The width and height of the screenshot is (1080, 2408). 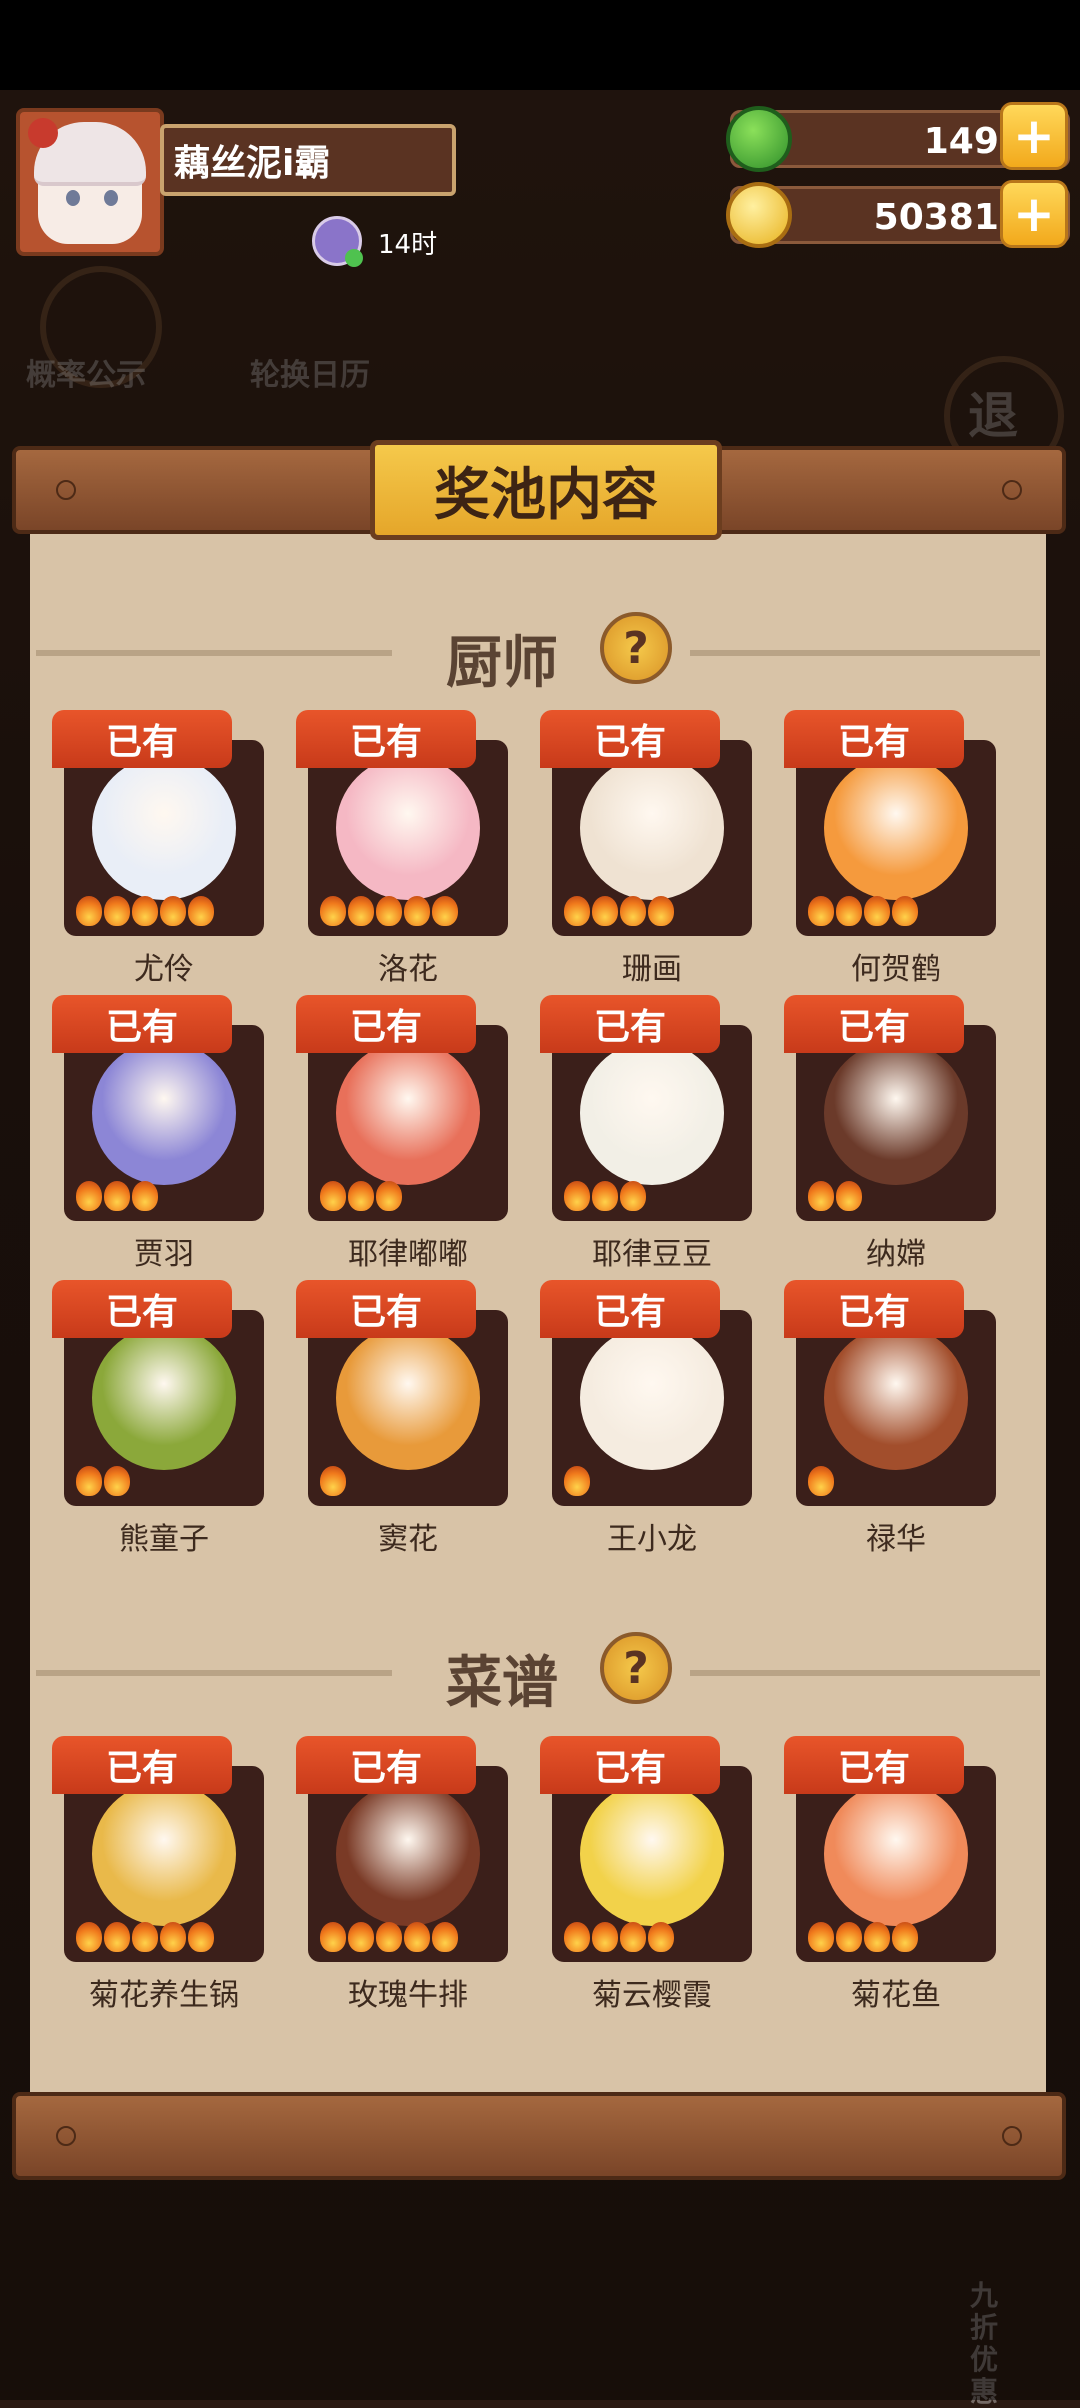 I want to click on chef-card: 已有洛花, so click(x=402, y=848).